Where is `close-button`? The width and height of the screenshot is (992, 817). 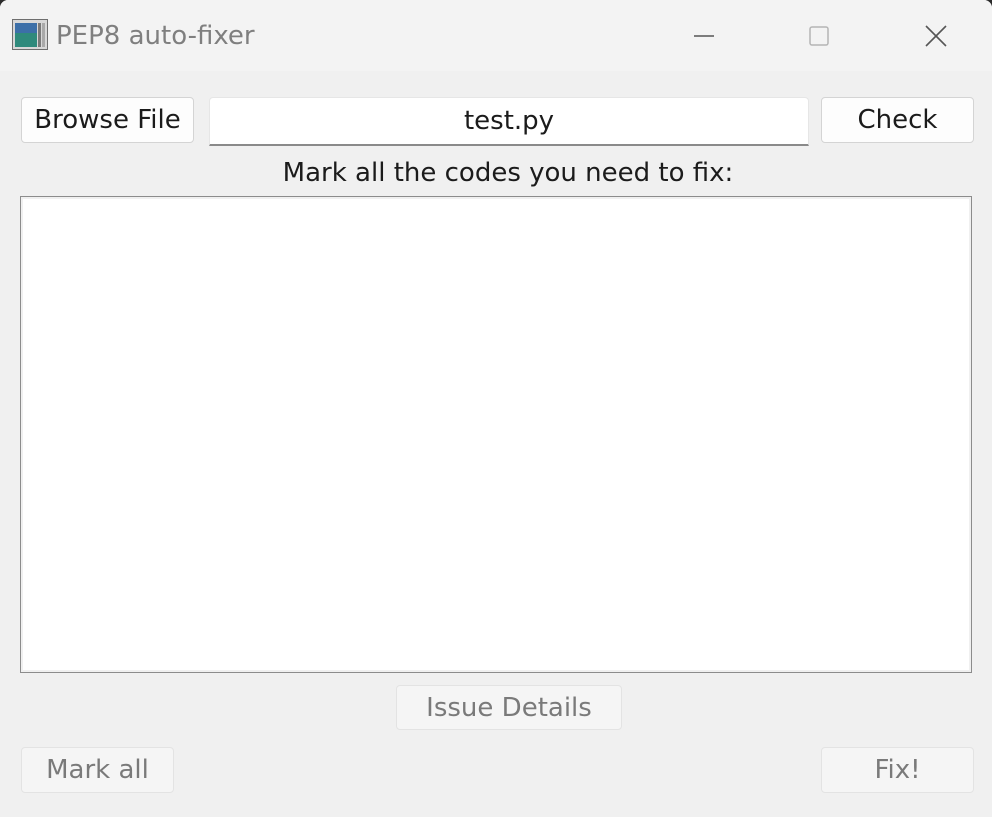 close-button is located at coordinates (936, 35).